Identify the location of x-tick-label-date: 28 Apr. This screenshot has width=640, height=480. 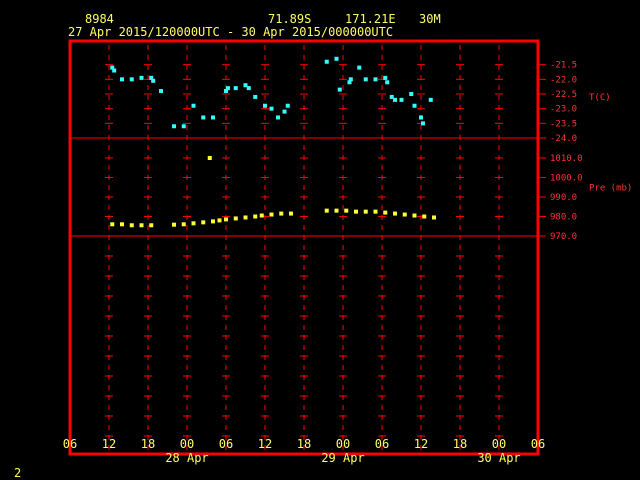
(186, 458).